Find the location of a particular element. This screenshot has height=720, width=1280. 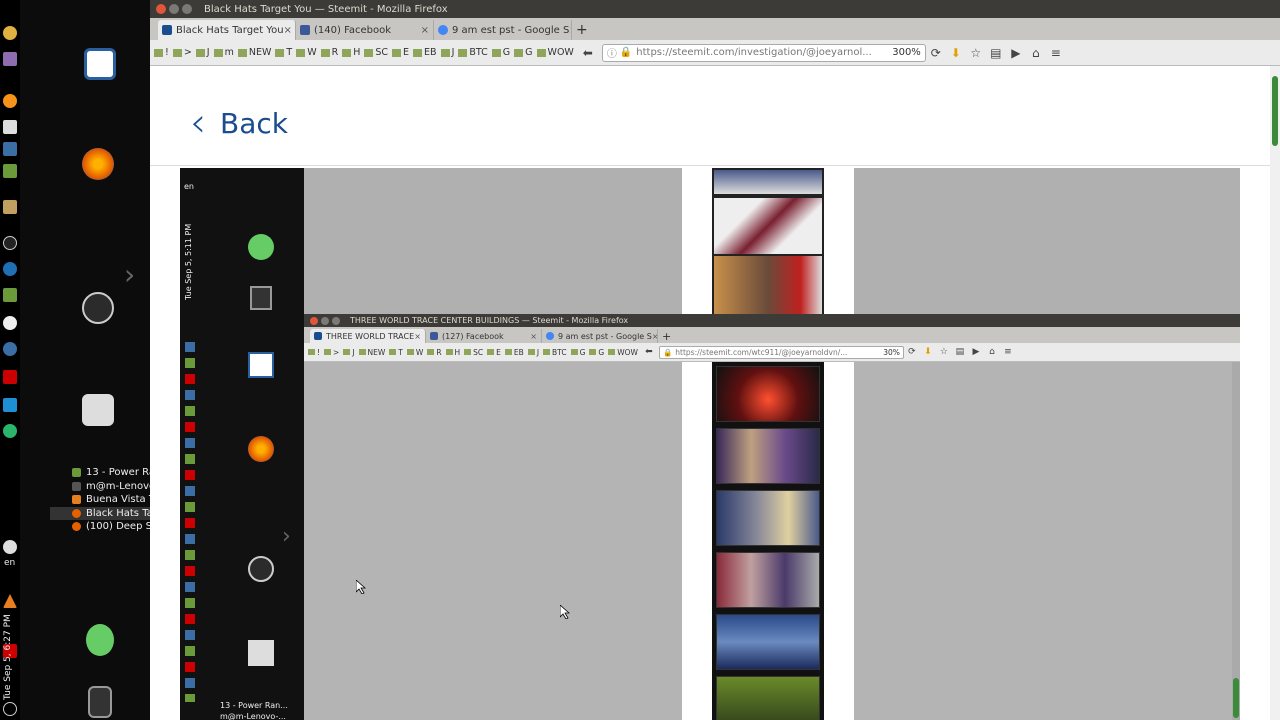

bookmark-item: > is located at coordinates (182, 52).